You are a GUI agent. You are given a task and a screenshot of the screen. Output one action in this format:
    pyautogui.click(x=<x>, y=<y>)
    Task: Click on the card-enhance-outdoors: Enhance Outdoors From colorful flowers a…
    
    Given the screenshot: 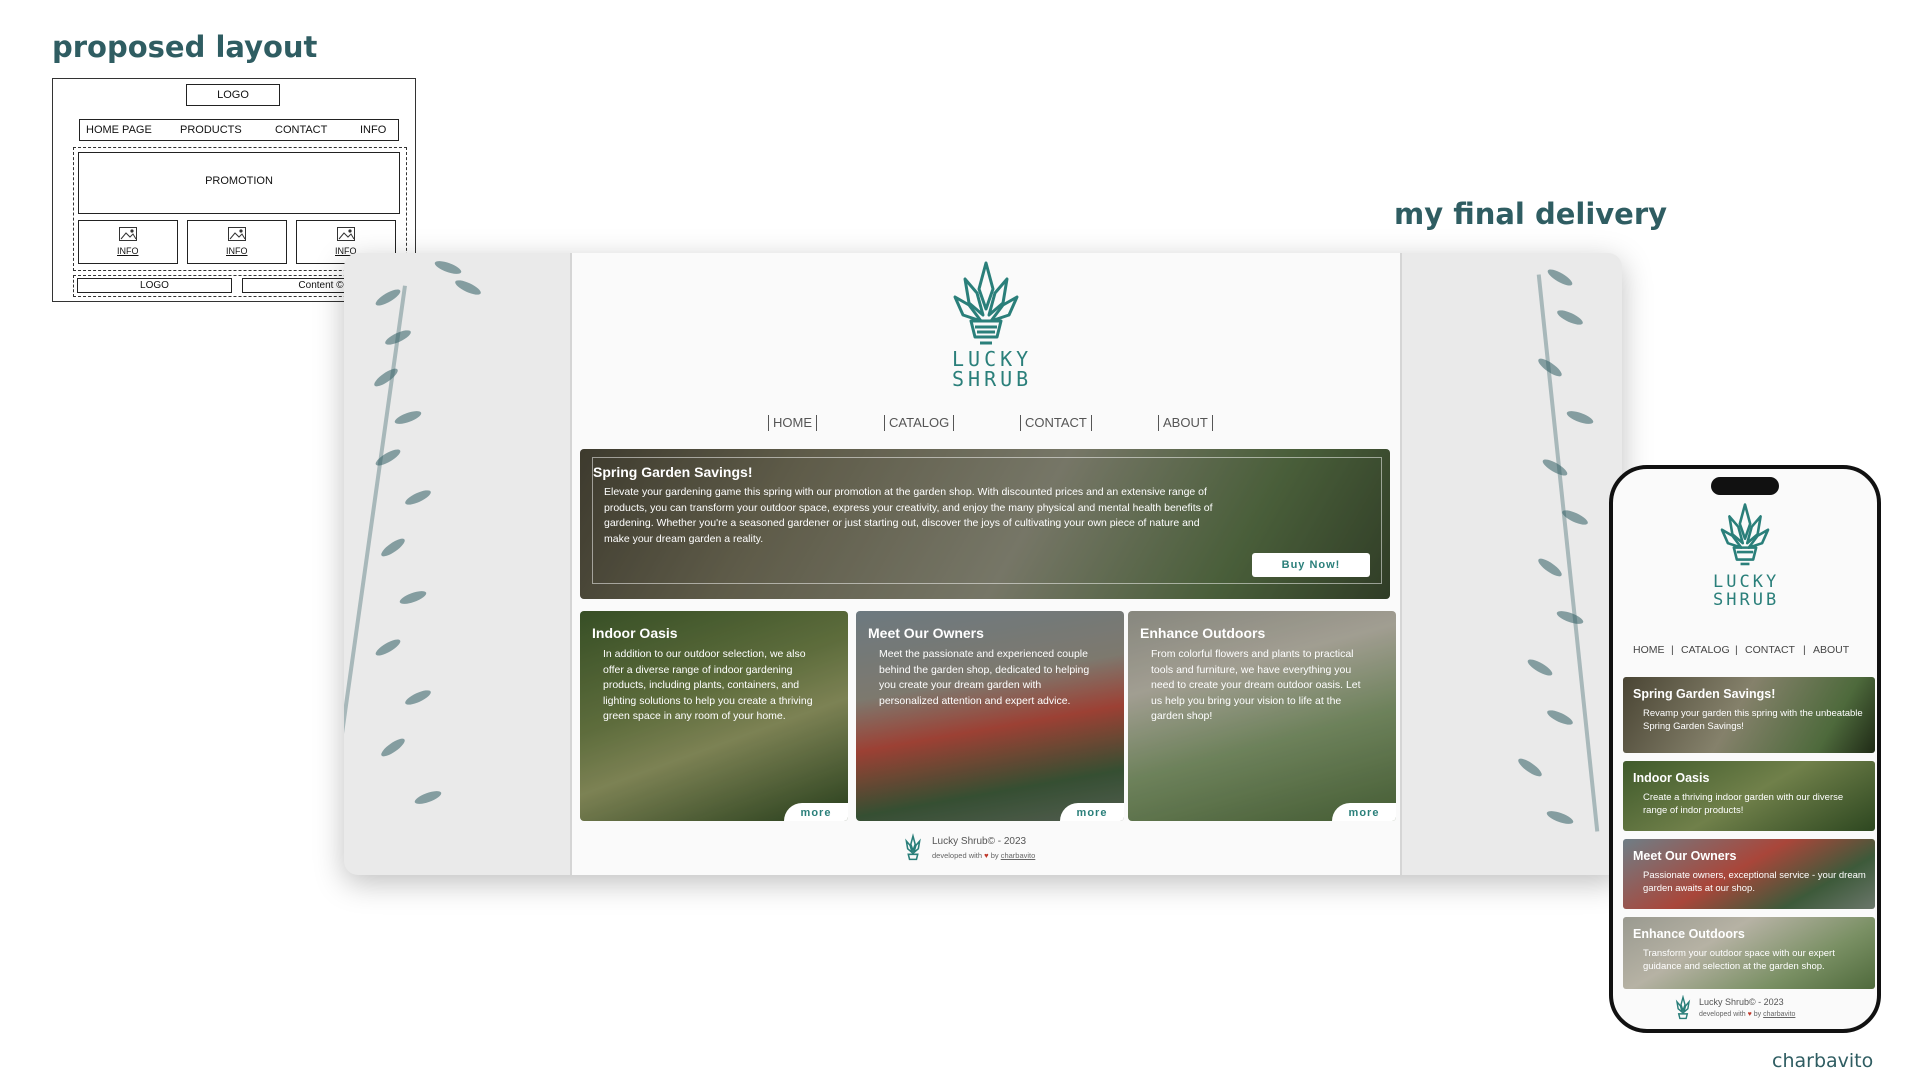 What is the action you would take?
    pyautogui.click(x=1262, y=716)
    